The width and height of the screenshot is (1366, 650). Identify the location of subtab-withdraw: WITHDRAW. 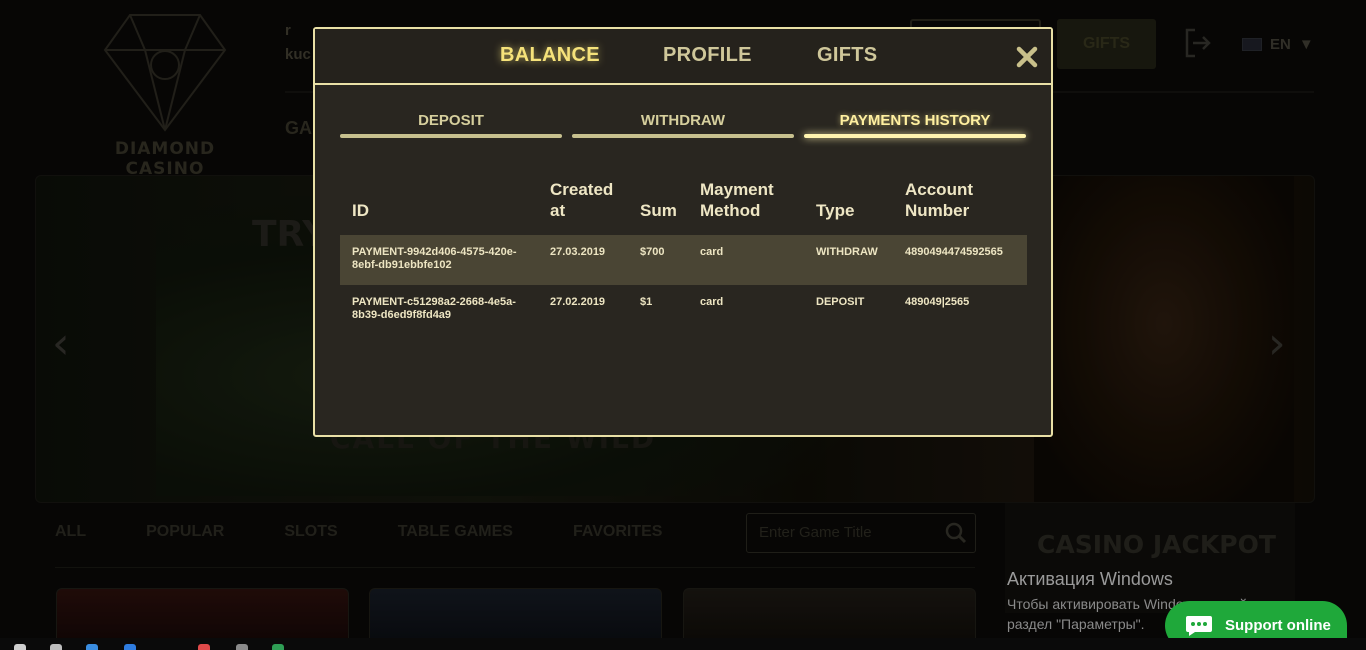
(683, 125).